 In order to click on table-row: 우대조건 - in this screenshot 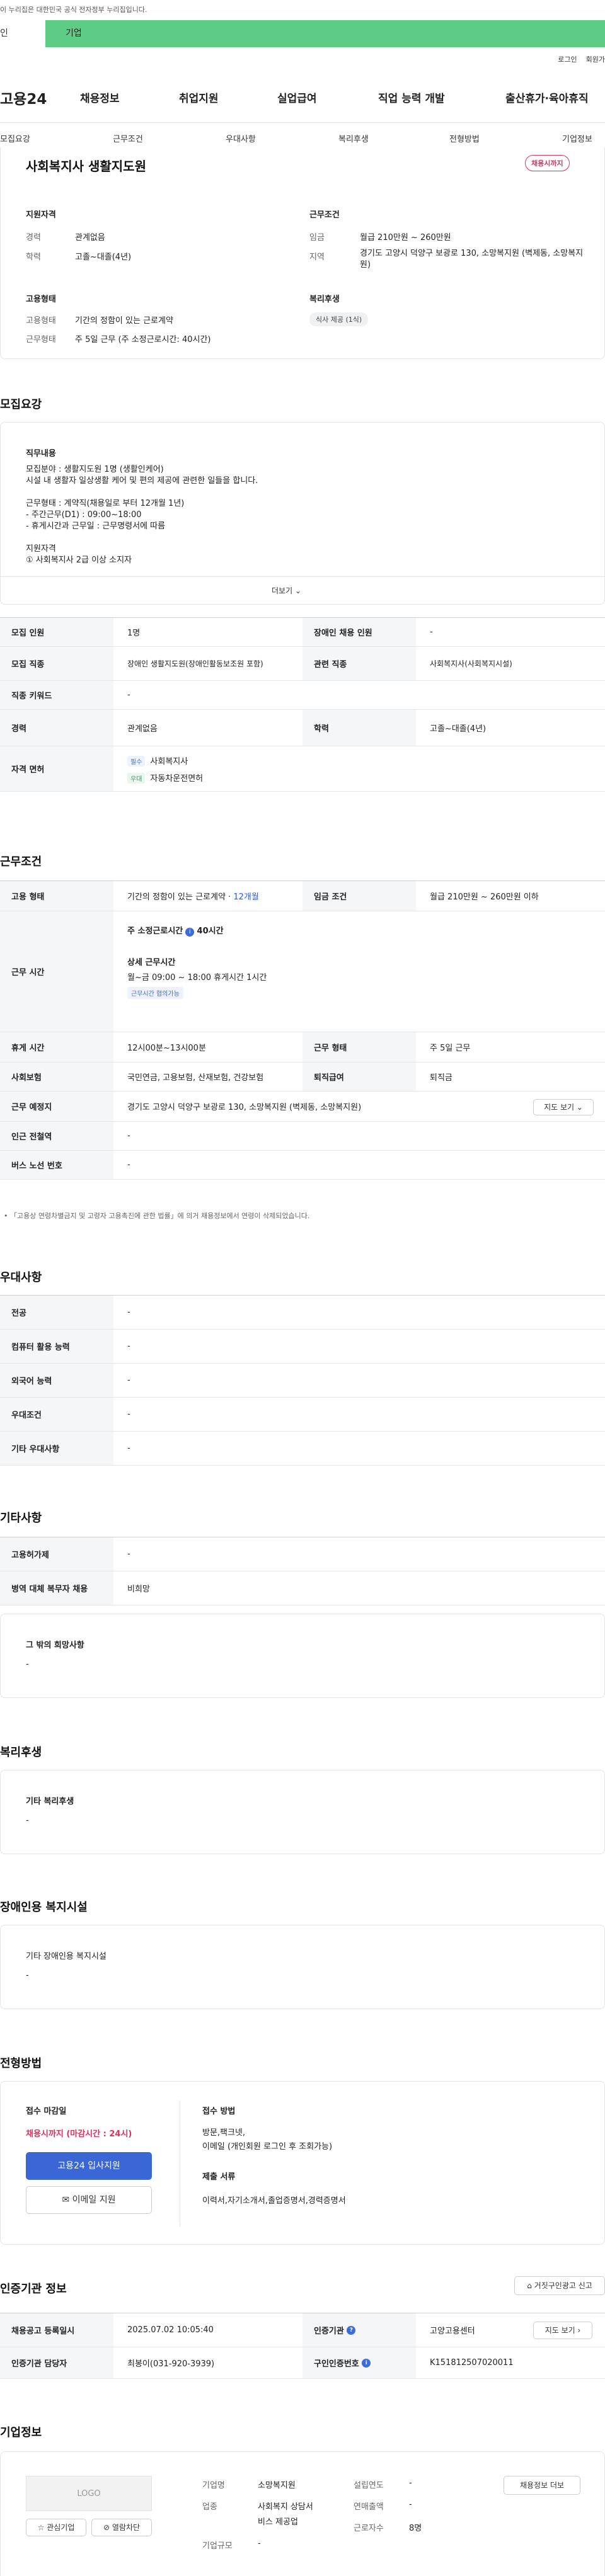, I will do `click(302, 1415)`.